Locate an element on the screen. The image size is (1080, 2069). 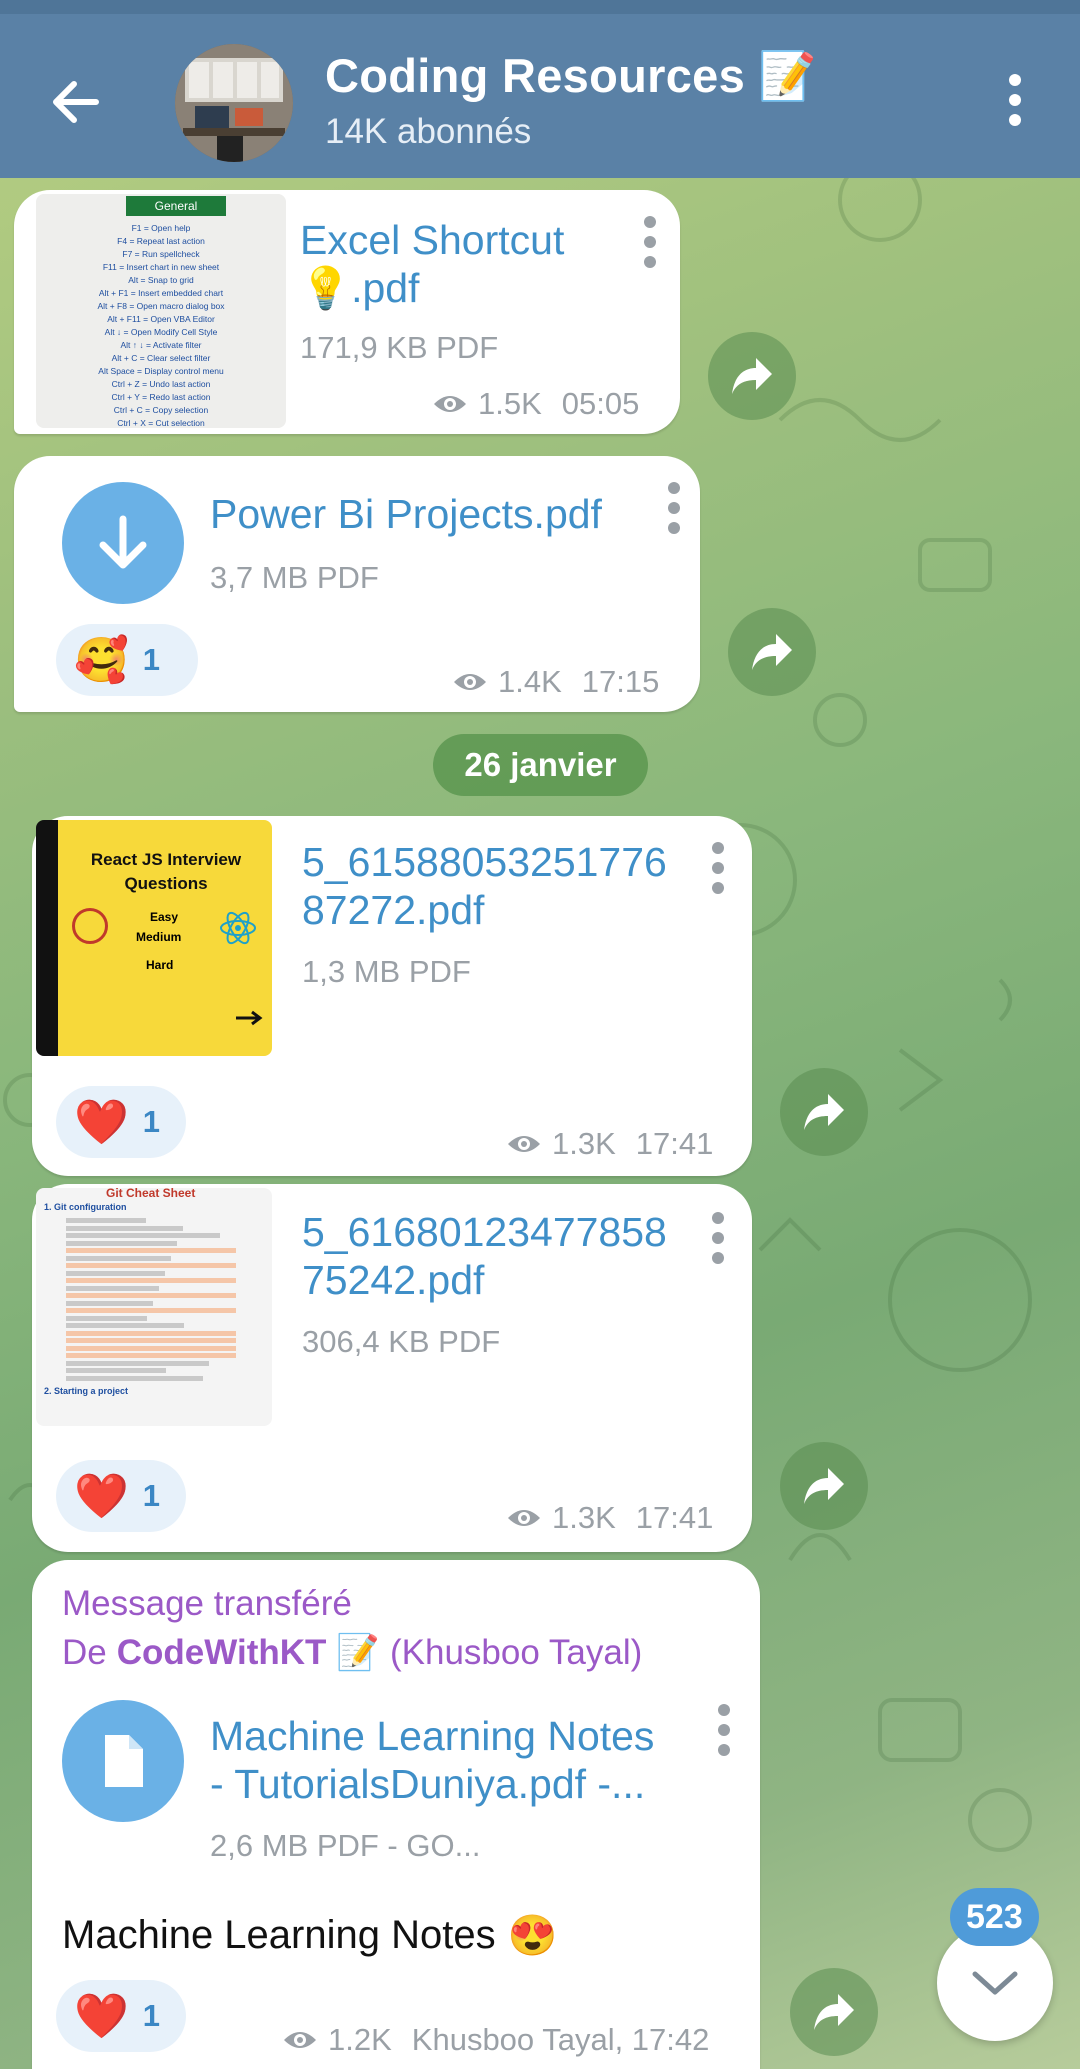
reaction-chip: 🥰 1 is located at coordinates (127, 660).